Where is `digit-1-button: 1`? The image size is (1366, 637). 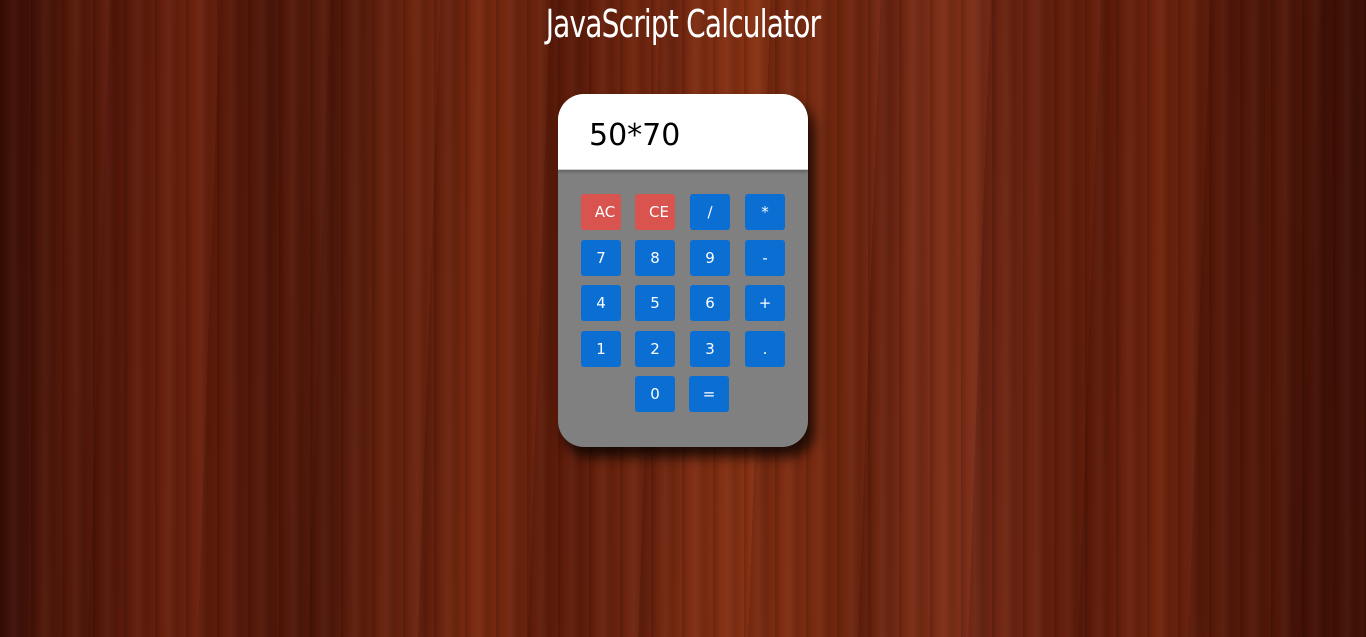
digit-1-button: 1 is located at coordinates (601, 349).